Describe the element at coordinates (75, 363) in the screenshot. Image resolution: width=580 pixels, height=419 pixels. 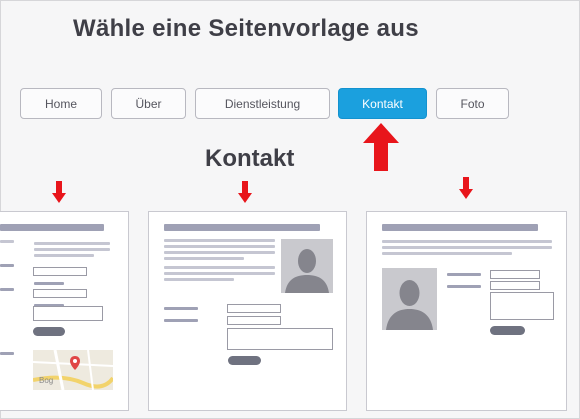
I see `map-pin-icon` at that location.